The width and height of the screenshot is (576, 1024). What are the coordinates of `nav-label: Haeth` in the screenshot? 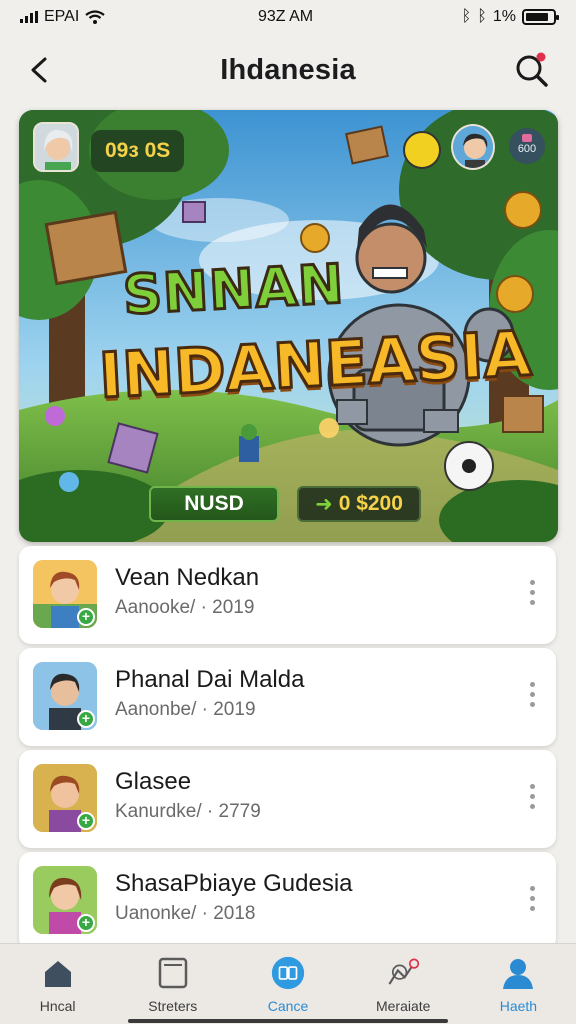 It's located at (518, 1006).